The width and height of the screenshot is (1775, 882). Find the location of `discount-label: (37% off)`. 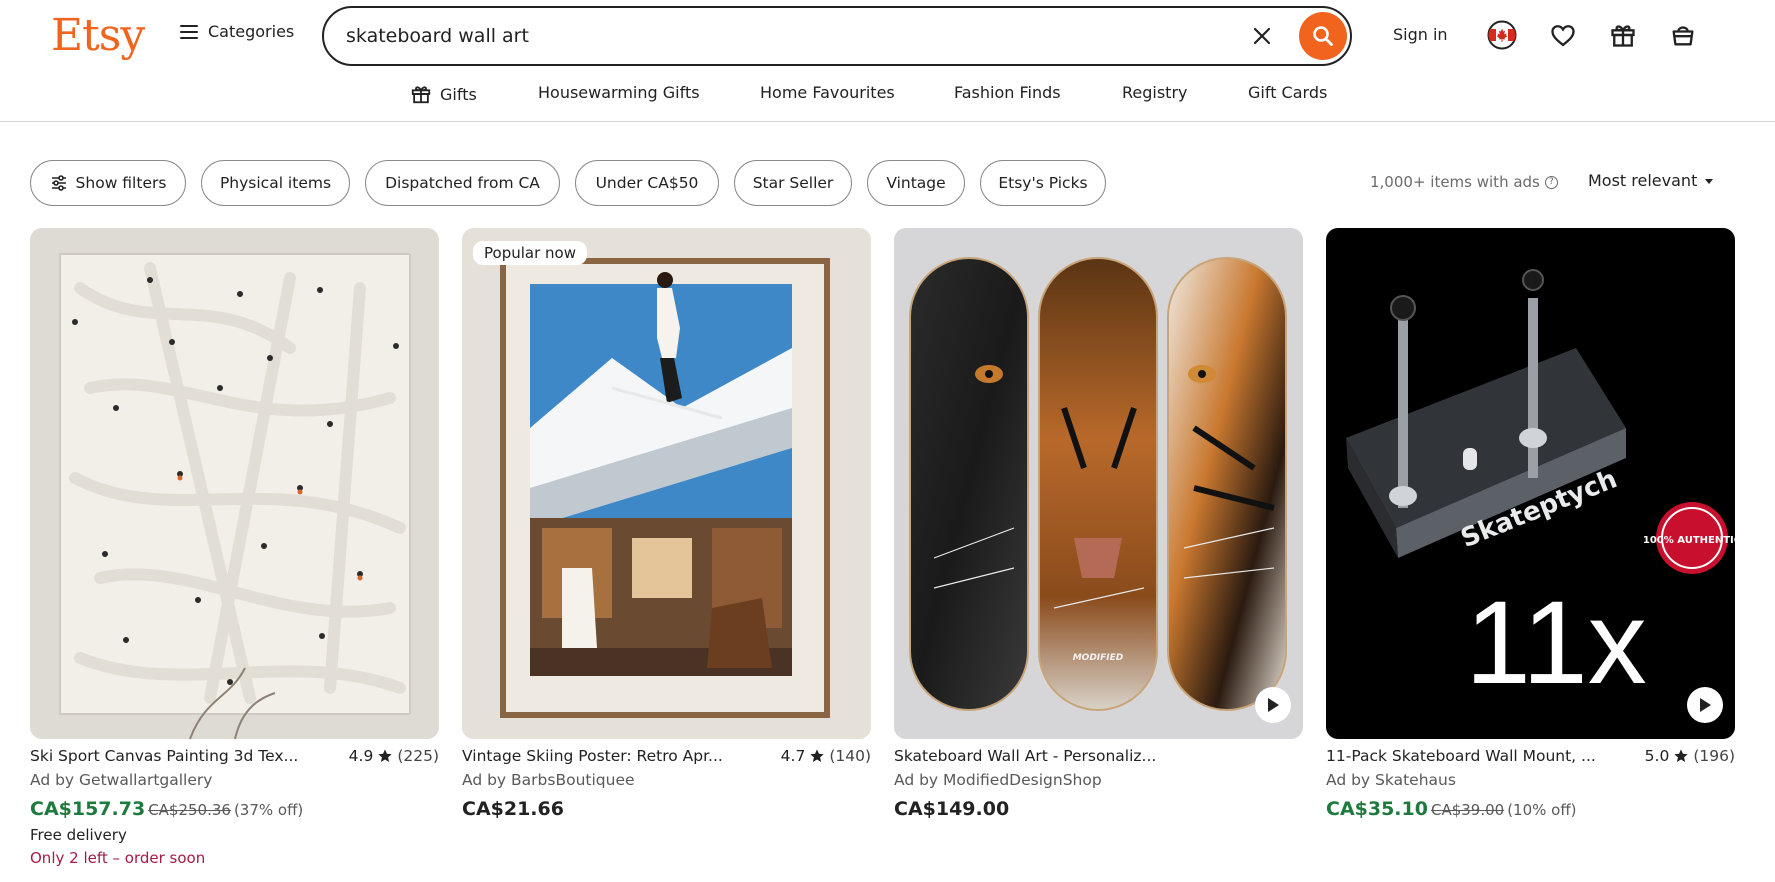

discount-label: (37% off) is located at coordinates (268, 810).